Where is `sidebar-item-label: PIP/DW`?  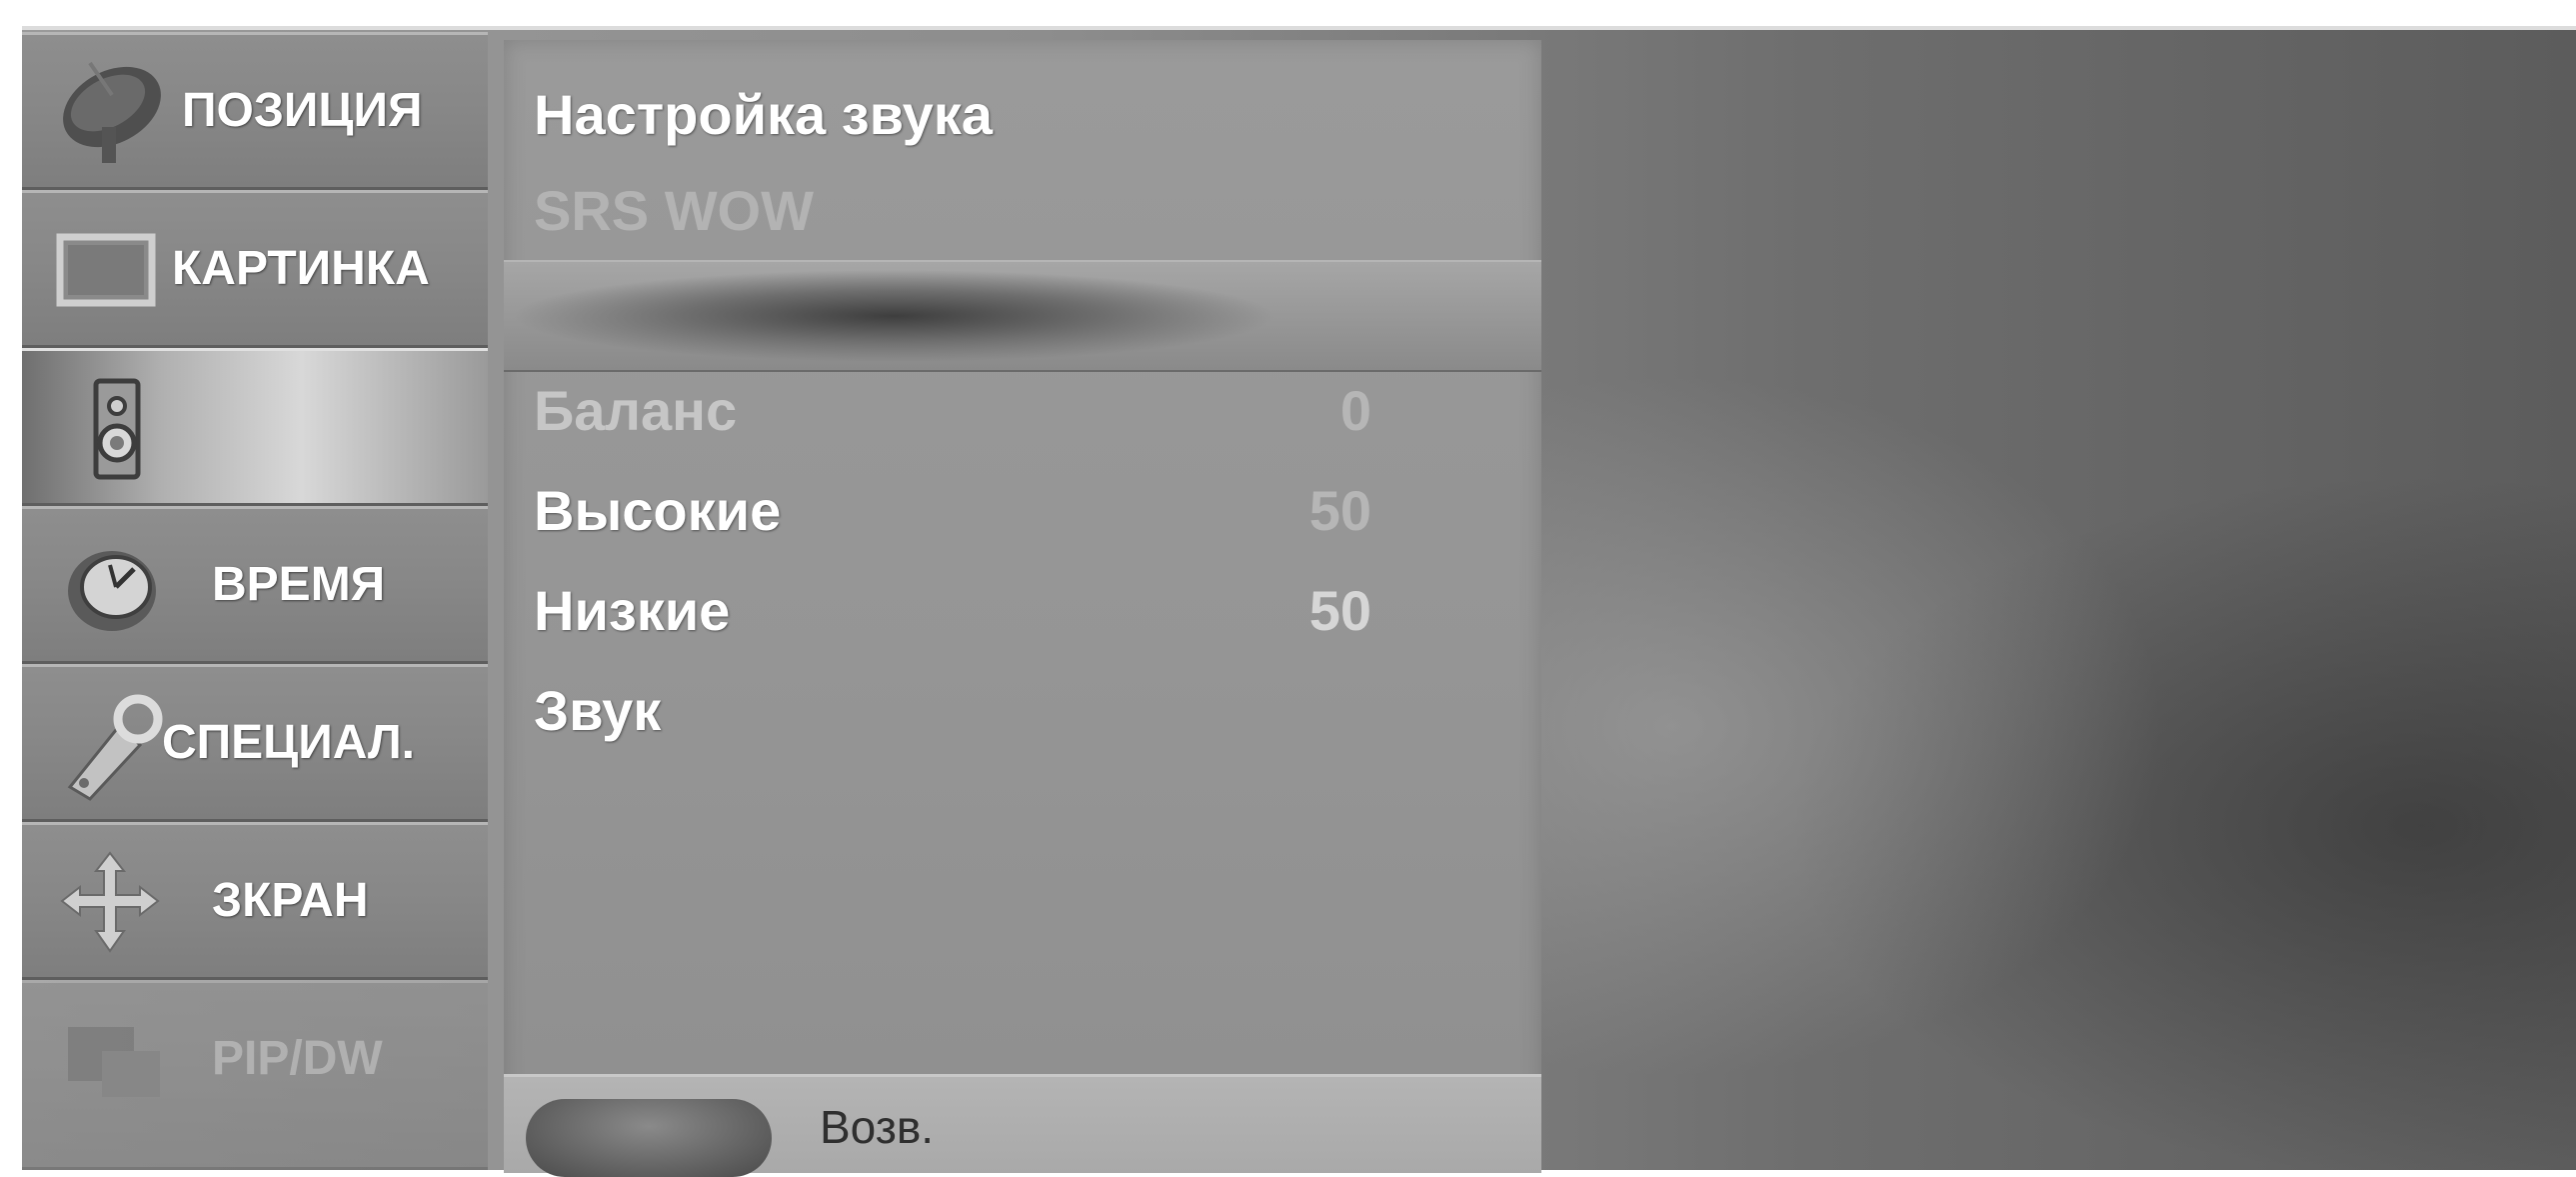
sidebar-item-label: PIP/DW is located at coordinates (297, 1058).